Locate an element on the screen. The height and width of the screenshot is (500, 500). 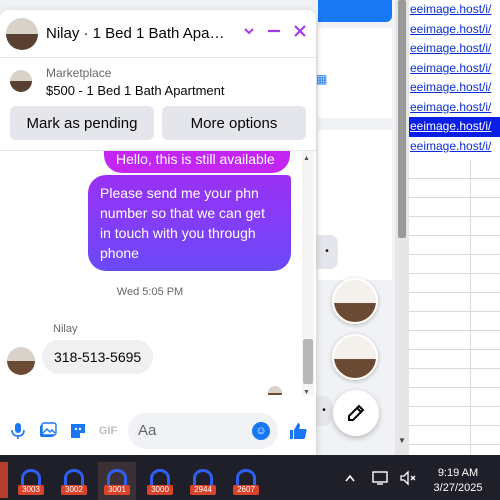
taskbar-badge: 2944 is located at coordinates (203, 490).